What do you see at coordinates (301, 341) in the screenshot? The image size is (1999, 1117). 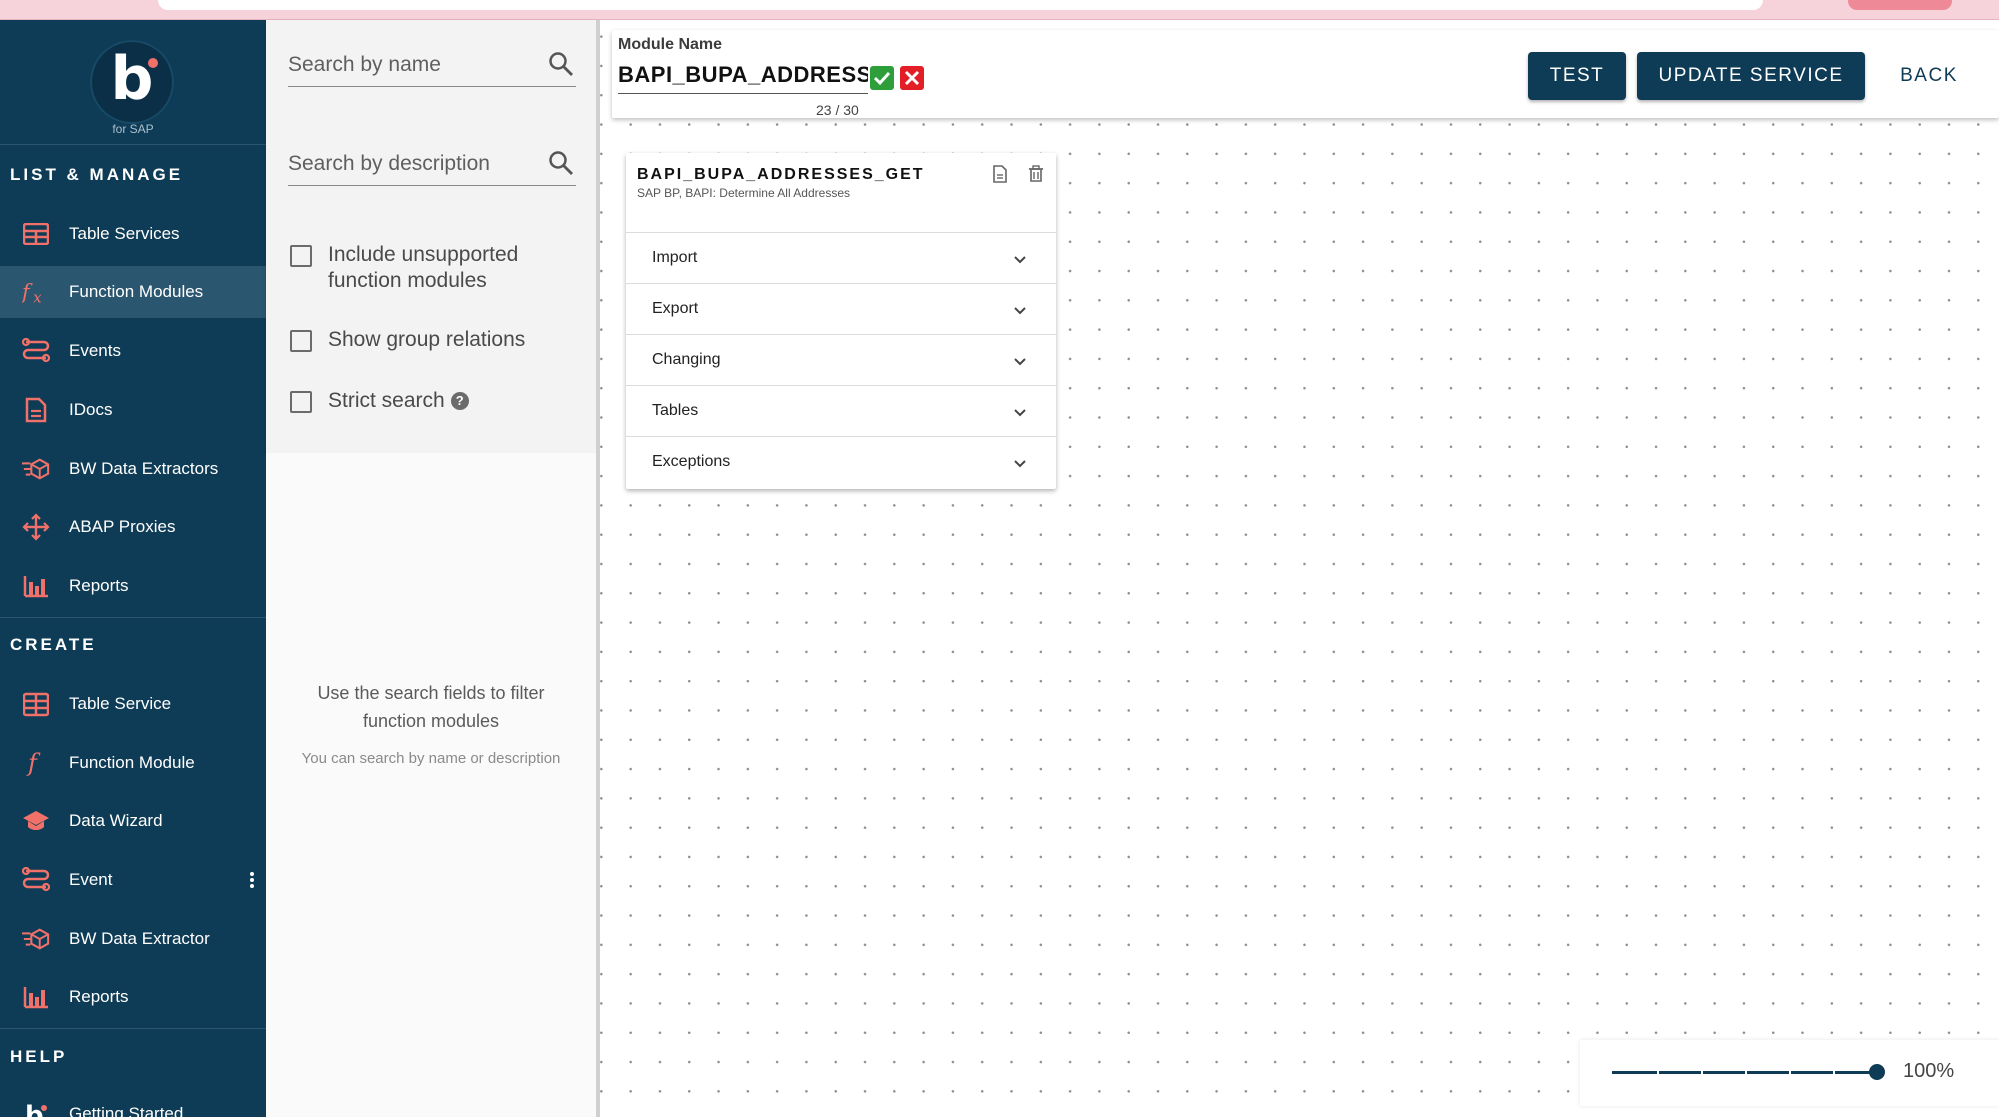 I see `show-group-relations-checkbox` at bounding box center [301, 341].